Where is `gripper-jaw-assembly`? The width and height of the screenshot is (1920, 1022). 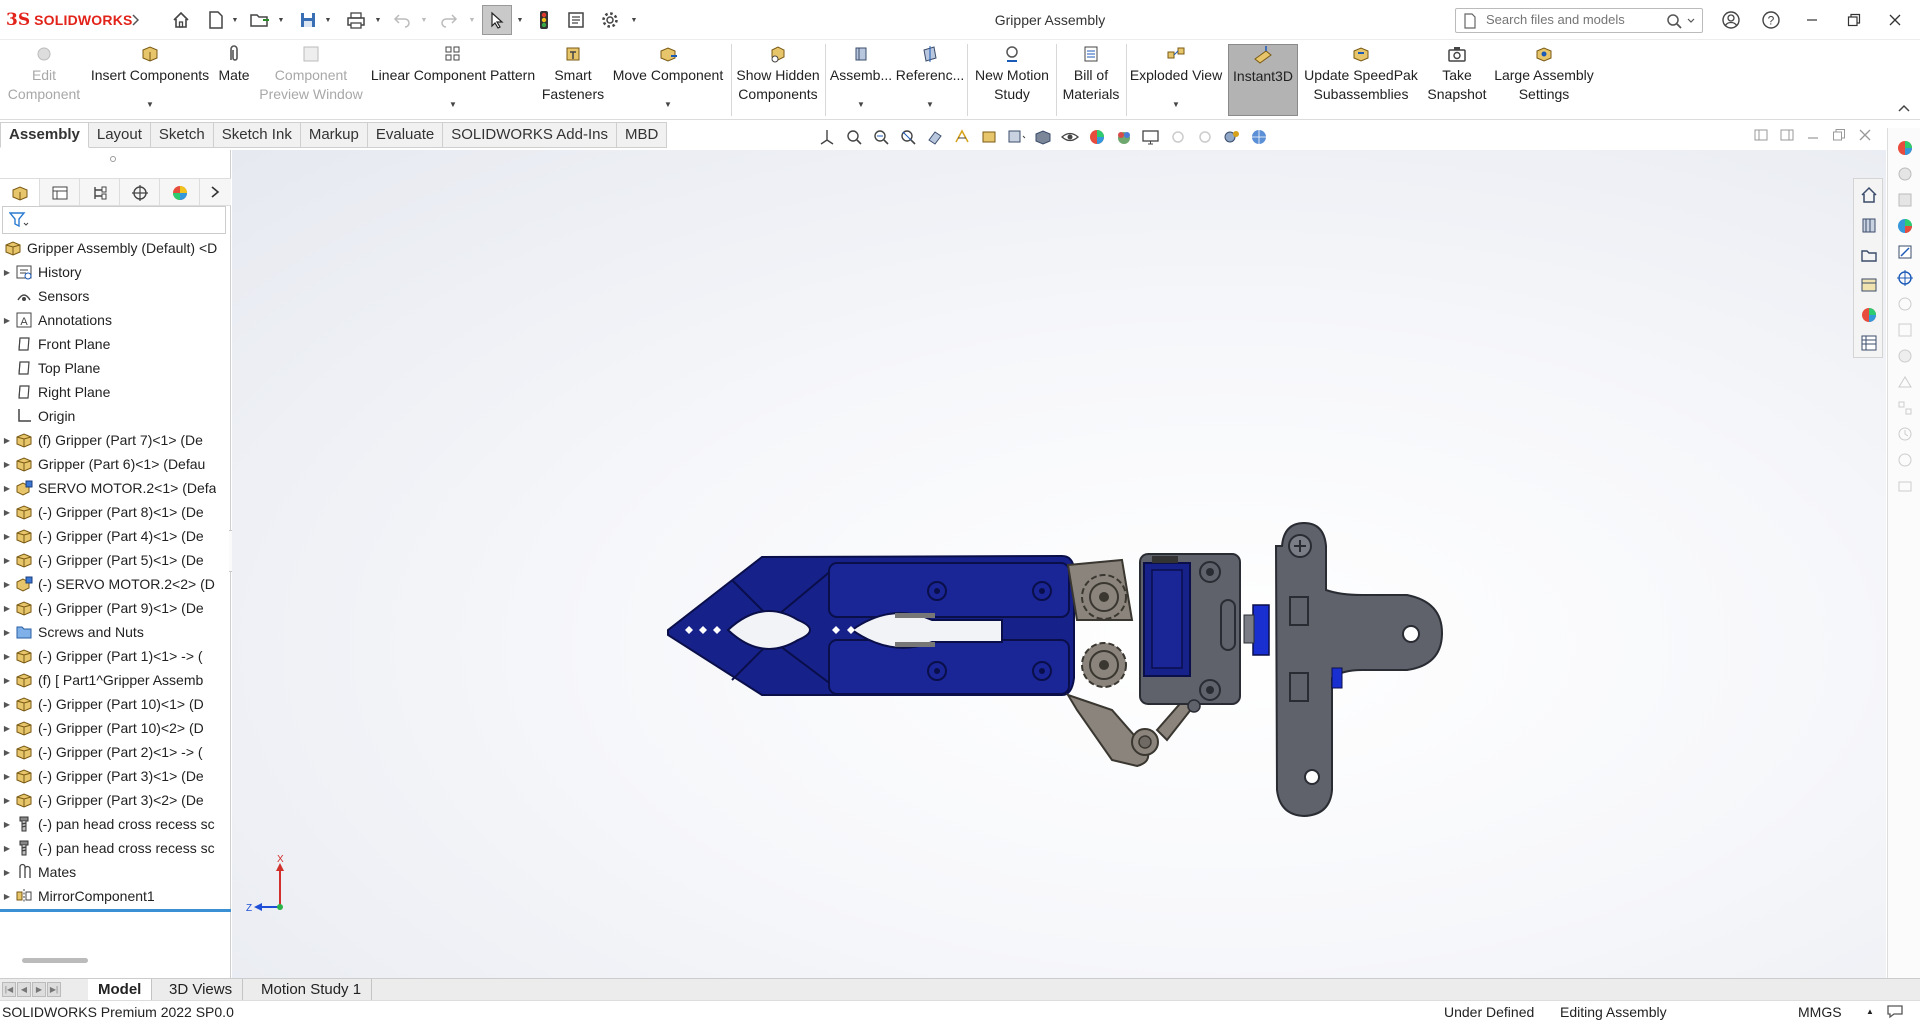 gripper-jaw-assembly is located at coordinates (871, 625).